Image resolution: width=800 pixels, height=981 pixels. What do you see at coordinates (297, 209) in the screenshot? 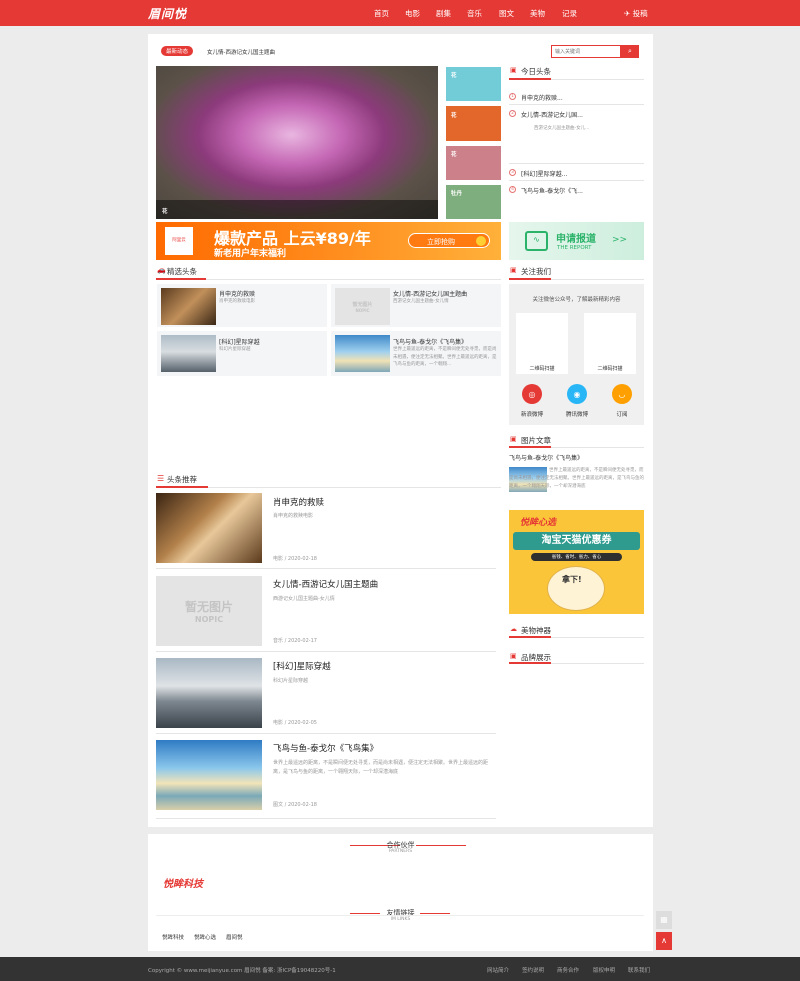
I see `slider-caption-bar` at bounding box center [297, 209].